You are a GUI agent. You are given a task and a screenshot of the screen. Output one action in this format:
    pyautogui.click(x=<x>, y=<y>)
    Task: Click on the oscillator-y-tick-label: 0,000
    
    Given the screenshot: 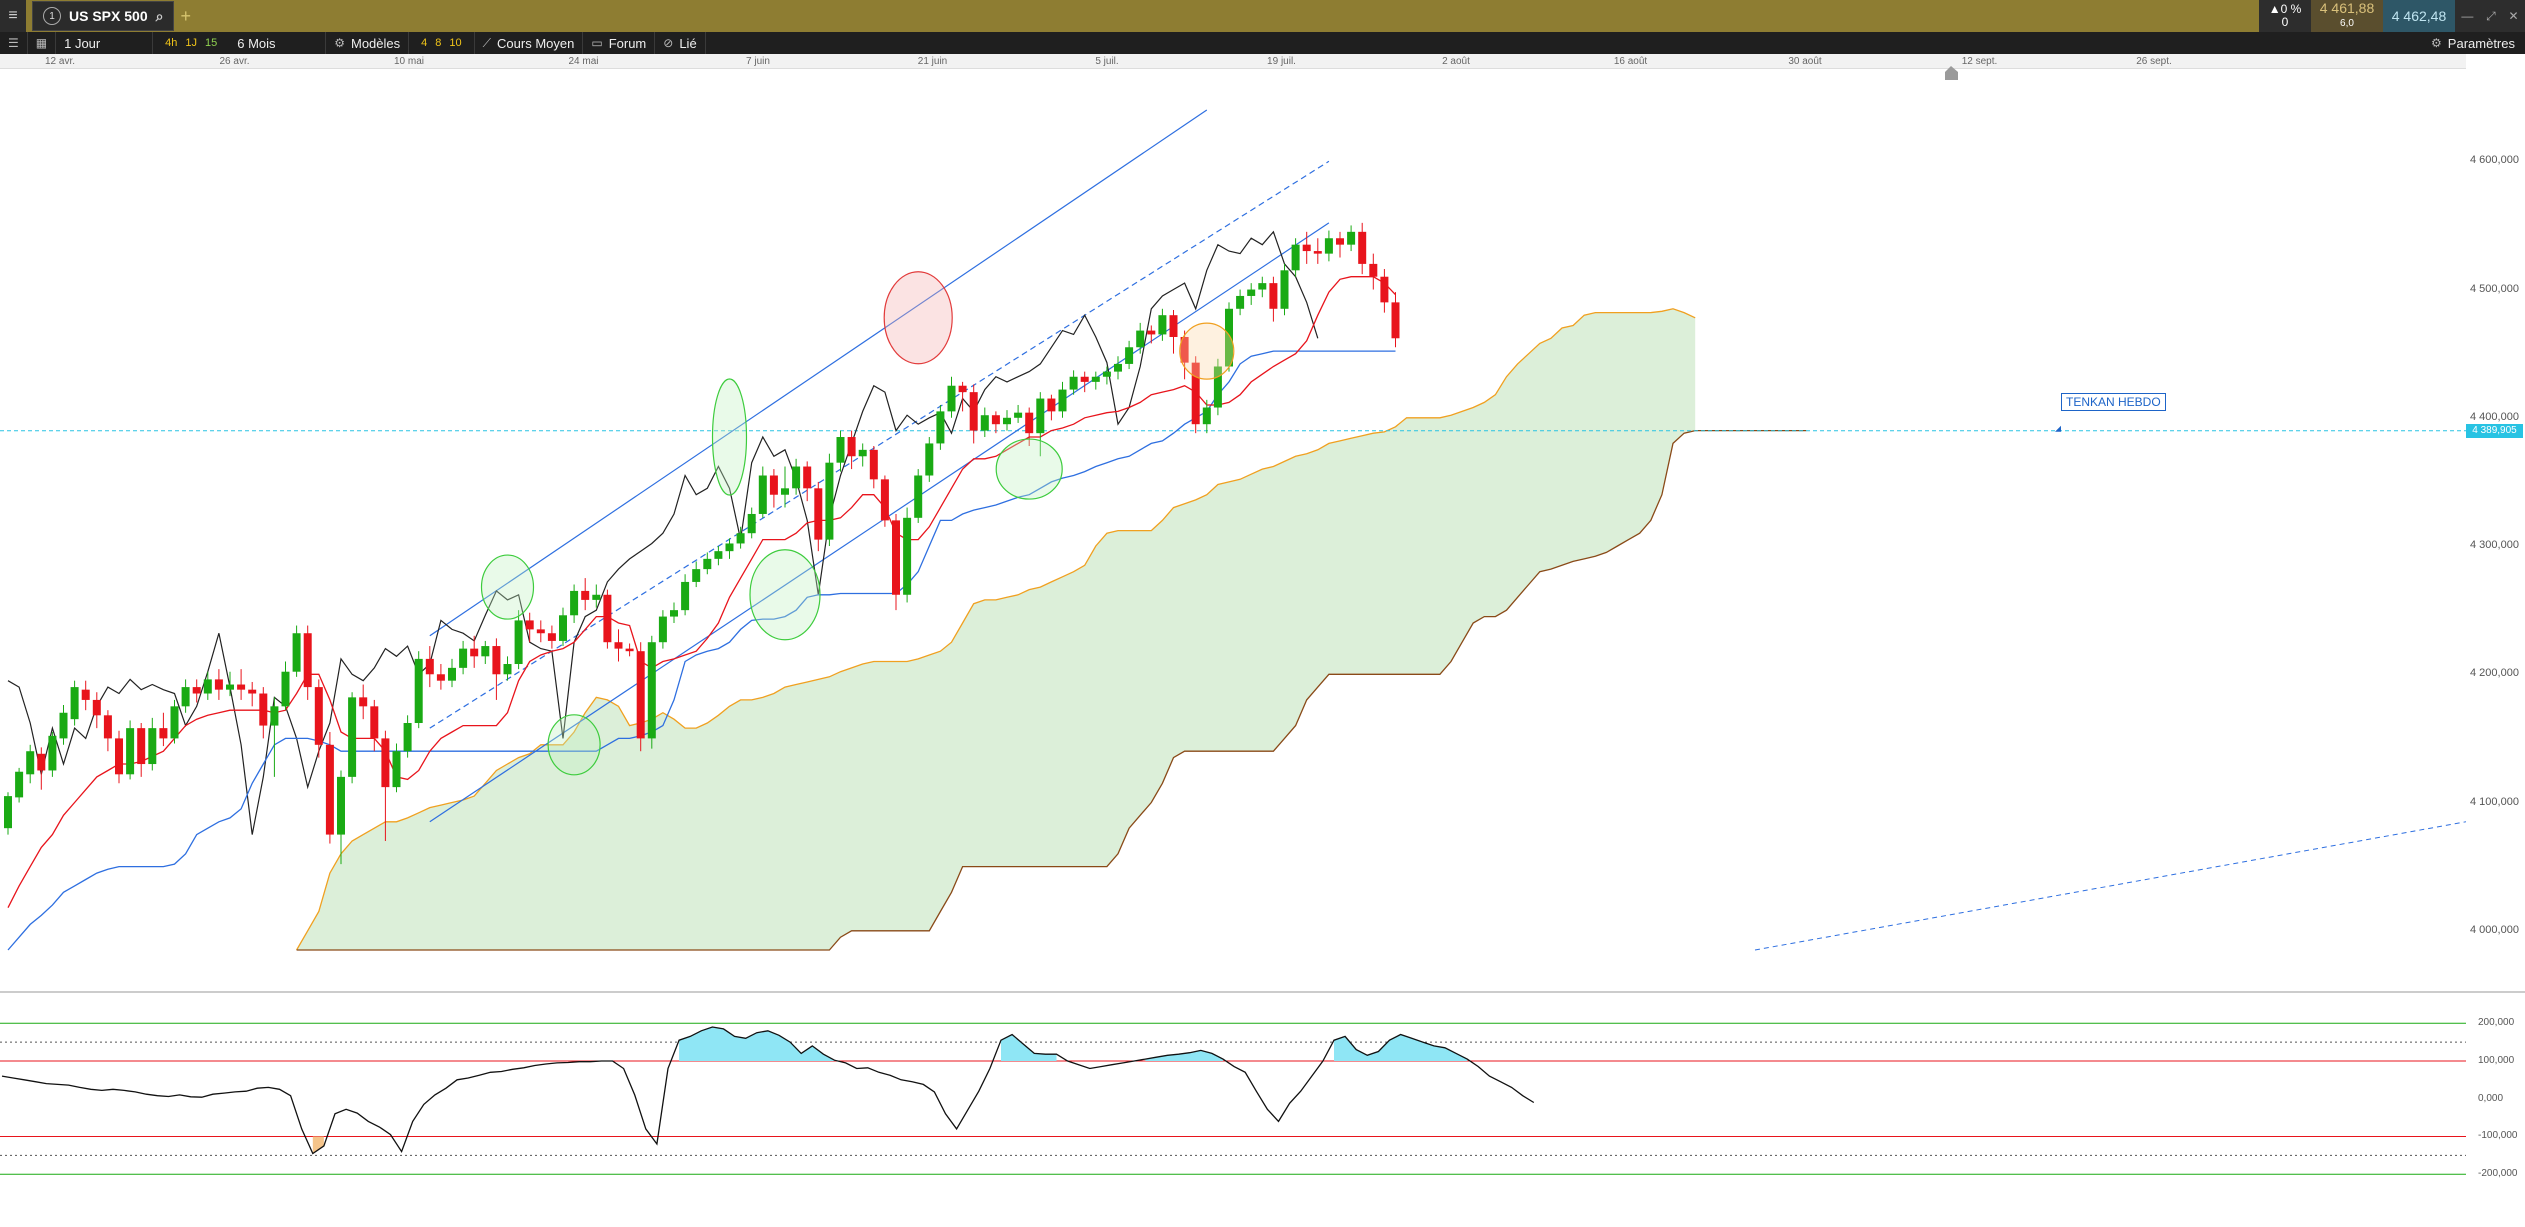 What is the action you would take?
    pyautogui.click(x=2491, y=1098)
    